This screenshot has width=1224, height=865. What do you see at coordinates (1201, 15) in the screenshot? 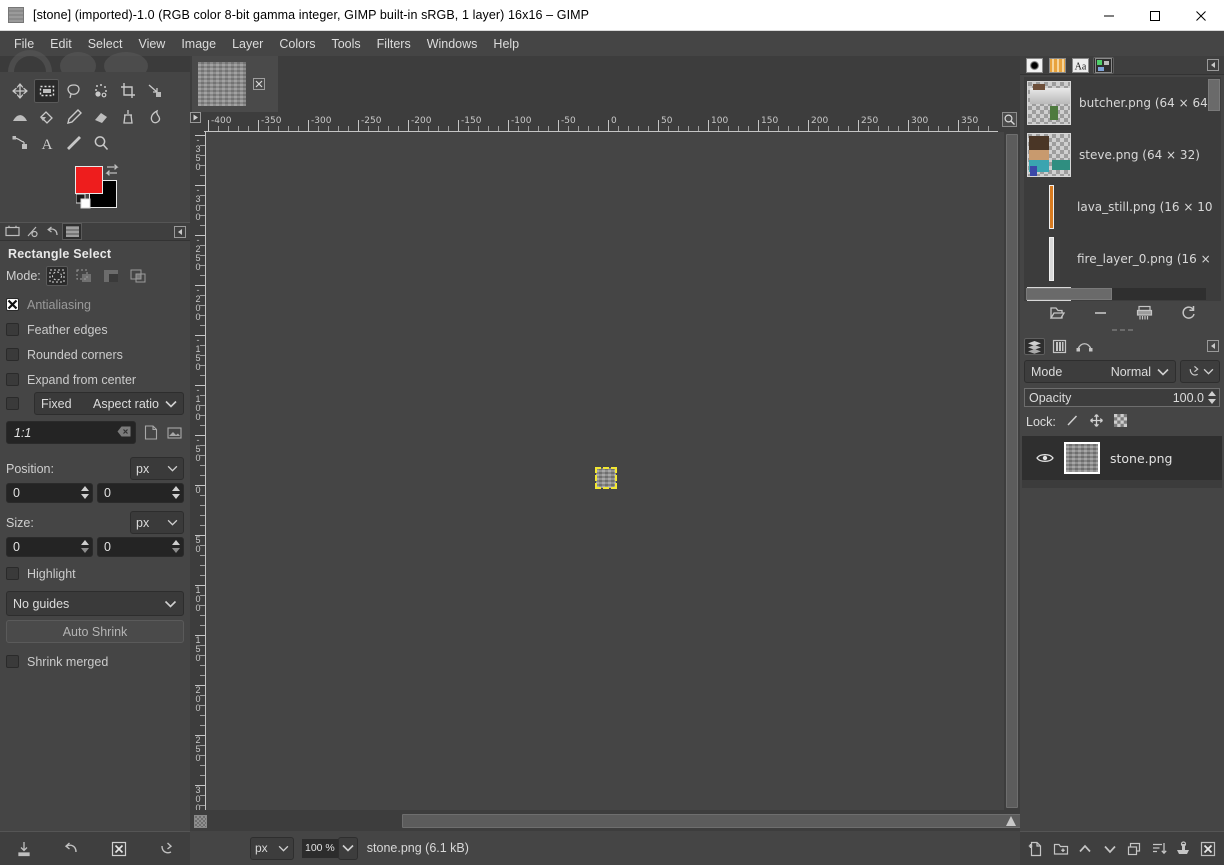
I see `close-button` at bounding box center [1201, 15].